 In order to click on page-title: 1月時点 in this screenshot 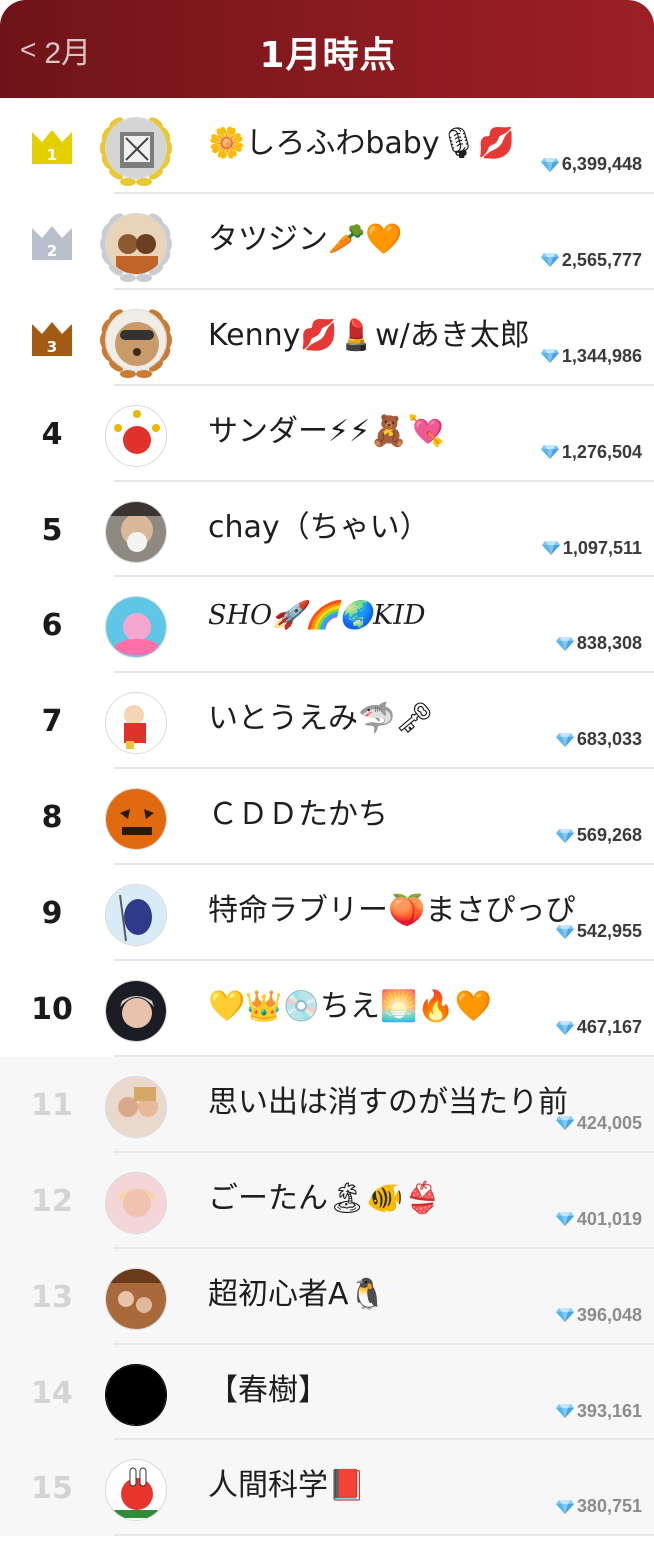, I will do `click(328, 55)`.